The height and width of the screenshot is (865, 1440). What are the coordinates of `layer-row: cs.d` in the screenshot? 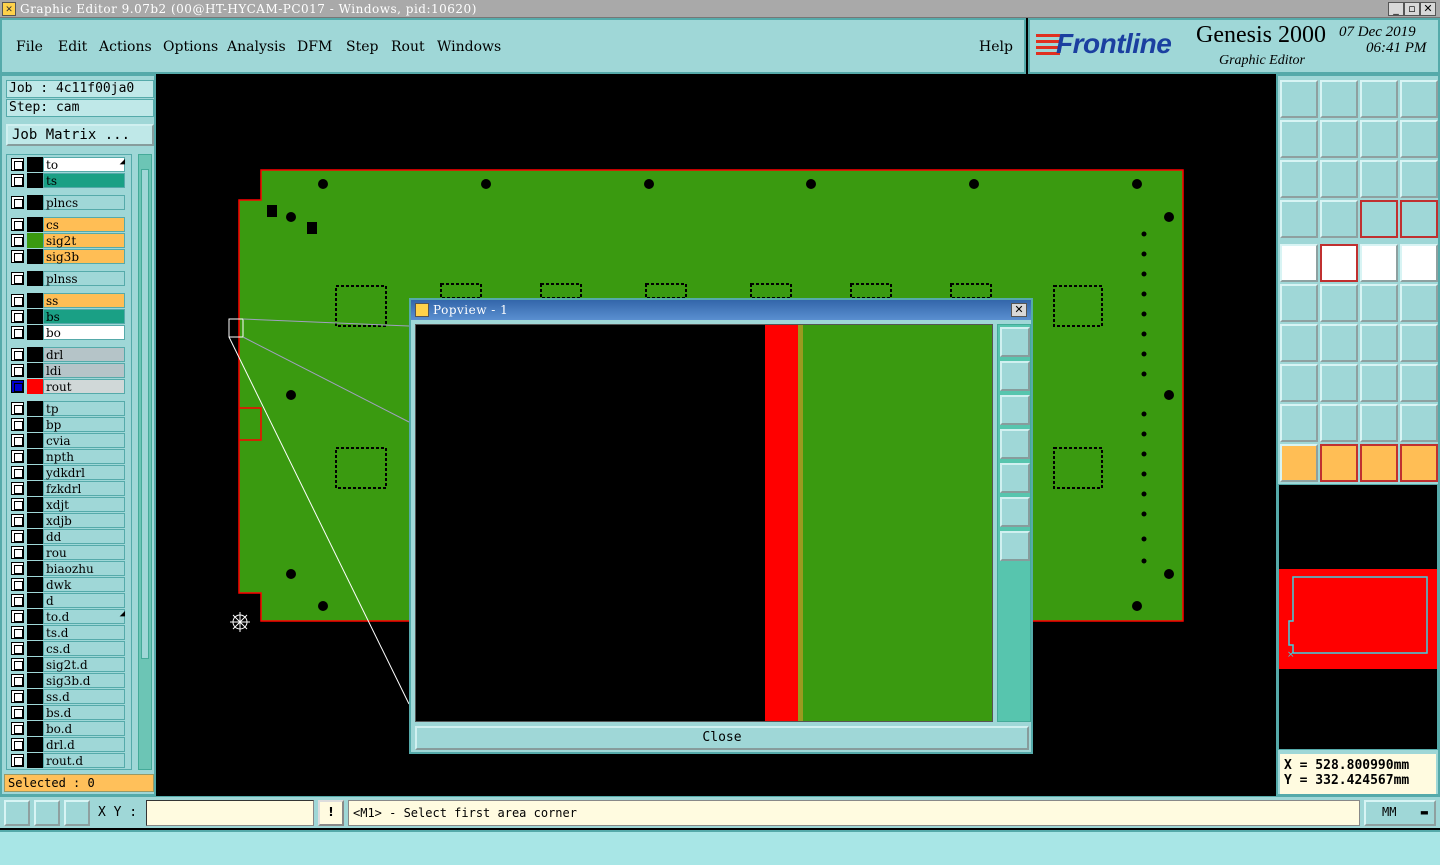 It's located at (69, 648).